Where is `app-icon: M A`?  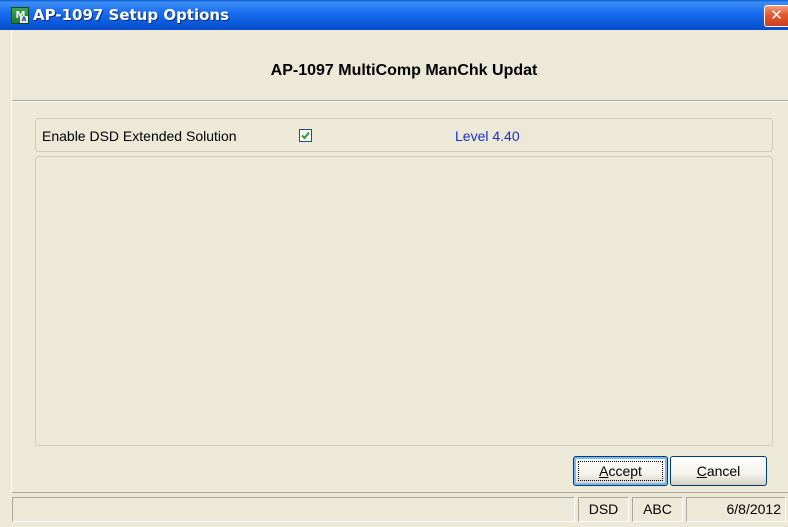
app-icon: M A is located at coordinates (20, 15).